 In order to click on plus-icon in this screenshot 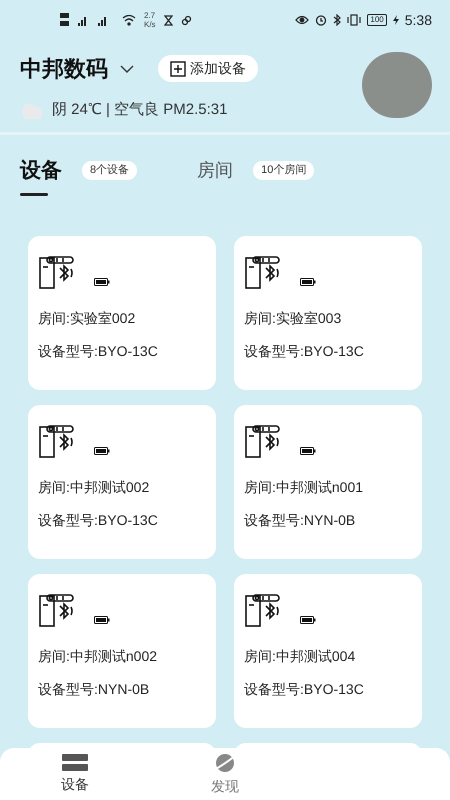, I will do `click(178, 68)`.